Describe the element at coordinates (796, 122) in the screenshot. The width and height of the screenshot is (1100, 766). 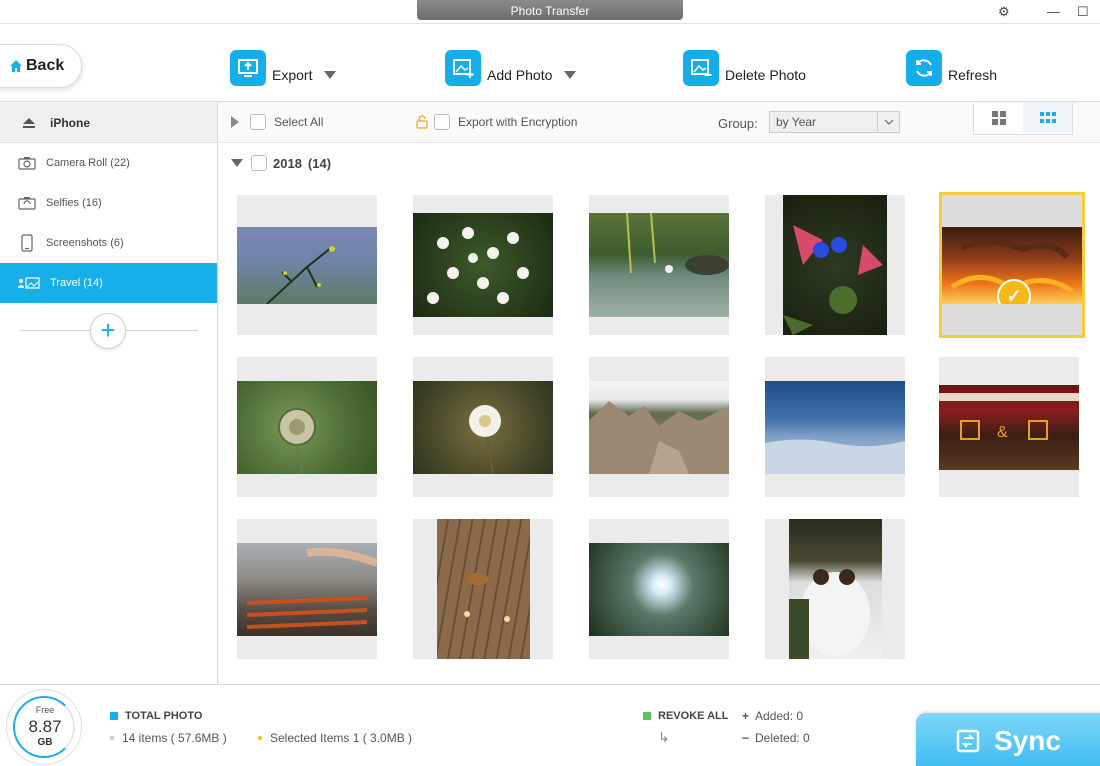
I see `group-select-value: by Year` at that location.